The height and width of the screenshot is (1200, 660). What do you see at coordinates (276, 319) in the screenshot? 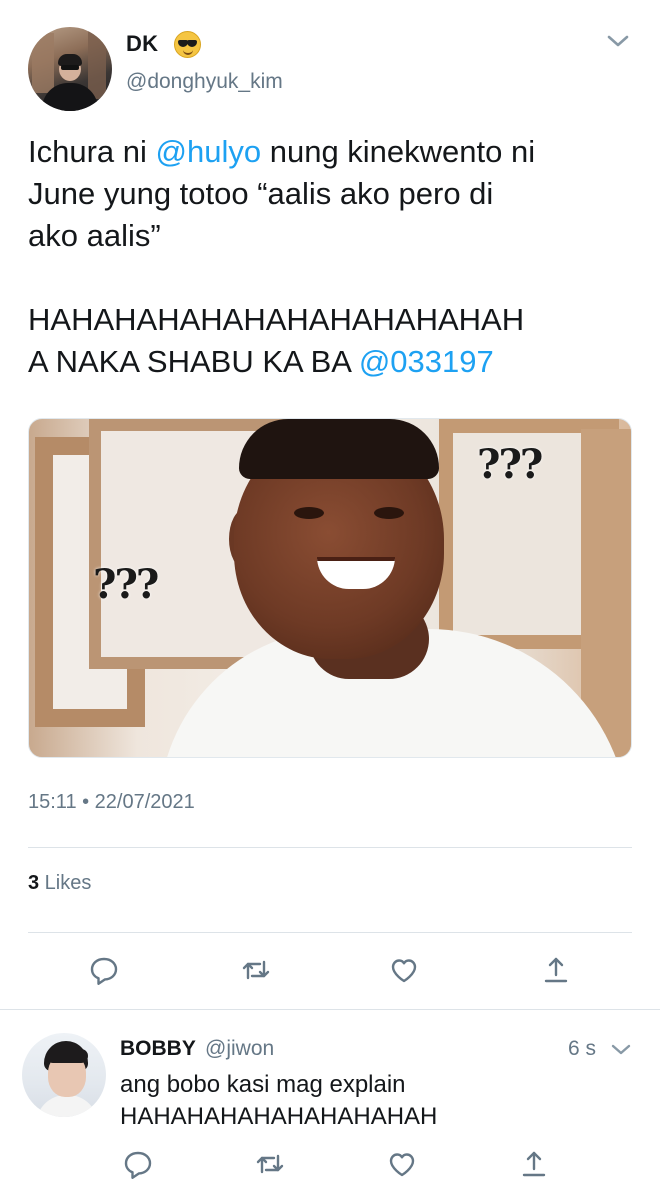
I see `tweet-text-line: HAHAHAHAHAHAHAHAHAHAHAH` at bounding box center [276, 319].